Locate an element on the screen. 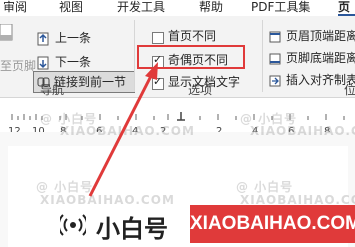 This screenshot has height=247, width=355. brand-url: XIAOBAIHAO.COM is located at coordinates (272, 223).